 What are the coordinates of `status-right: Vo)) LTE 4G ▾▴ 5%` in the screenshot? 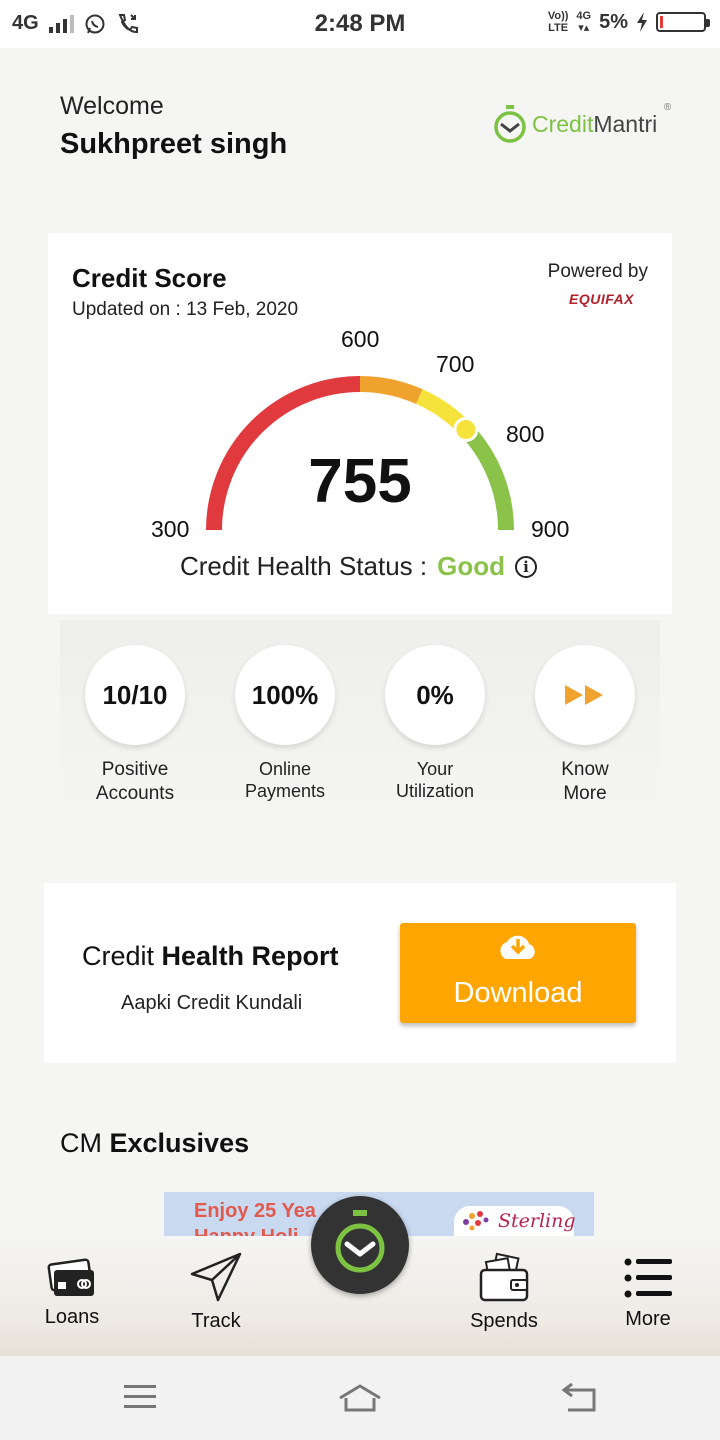 It's located at (629, 22).